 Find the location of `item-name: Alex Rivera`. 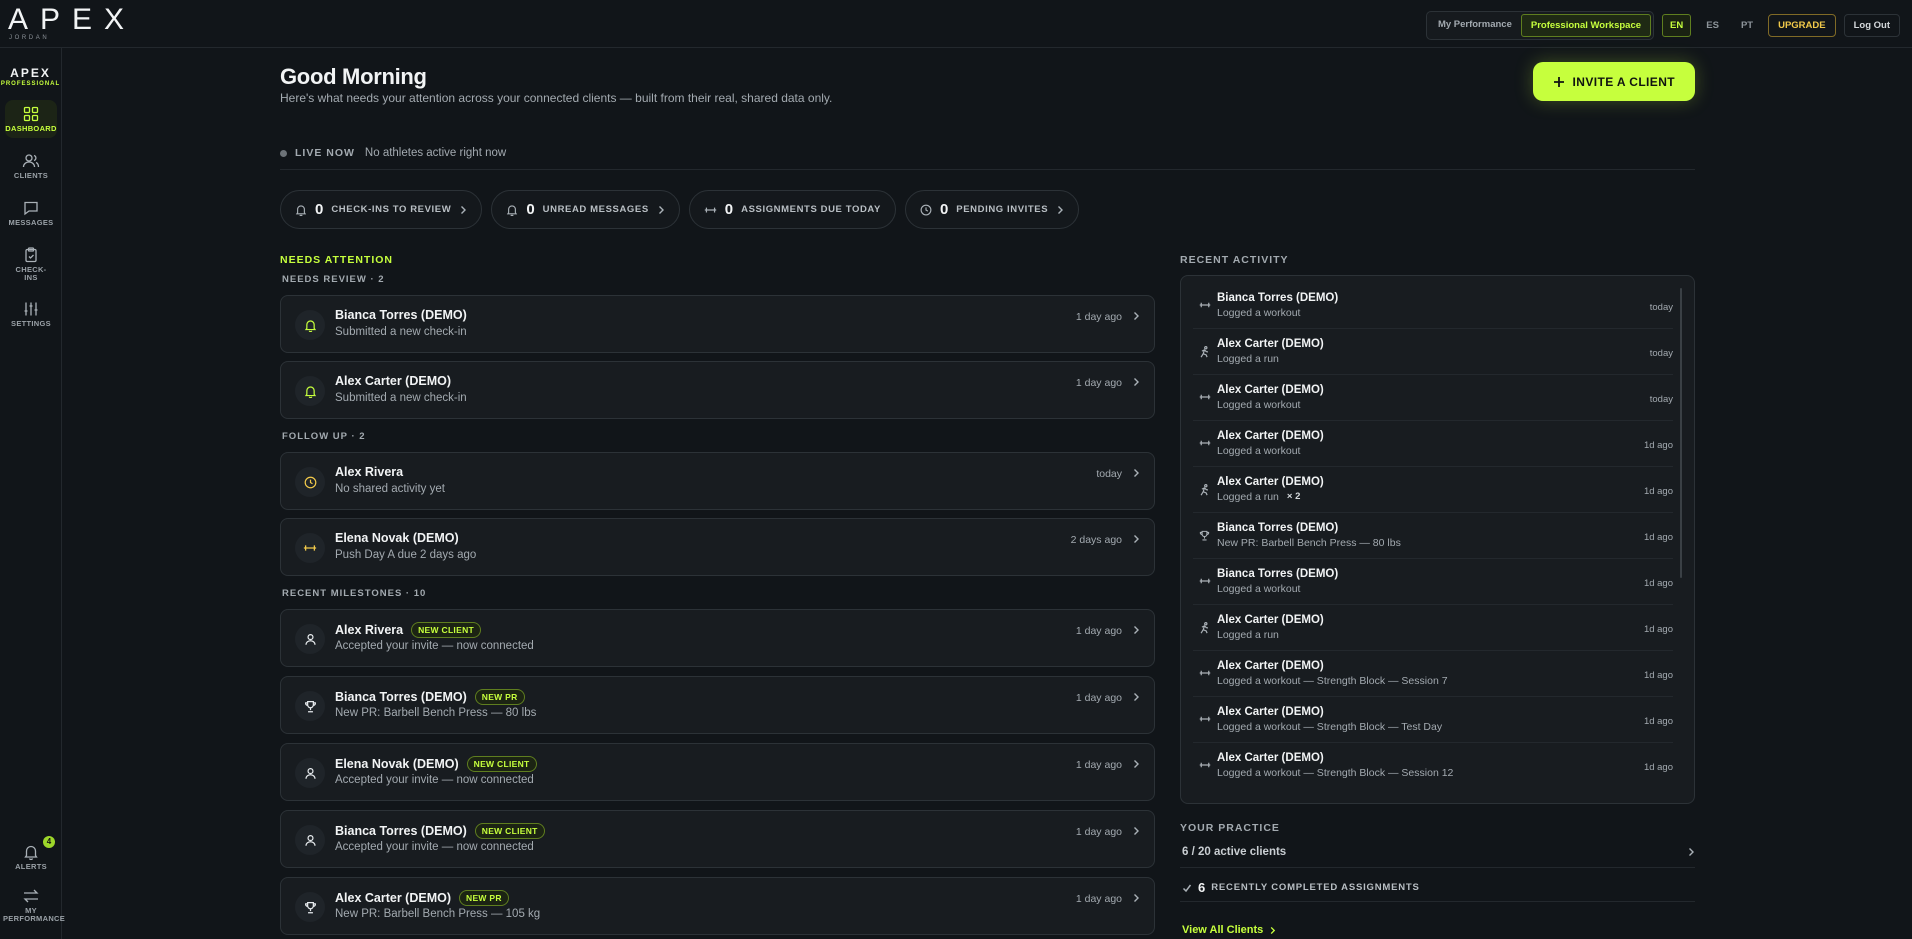

item-name: Alex Rivera is located at coordinates (369, 630).